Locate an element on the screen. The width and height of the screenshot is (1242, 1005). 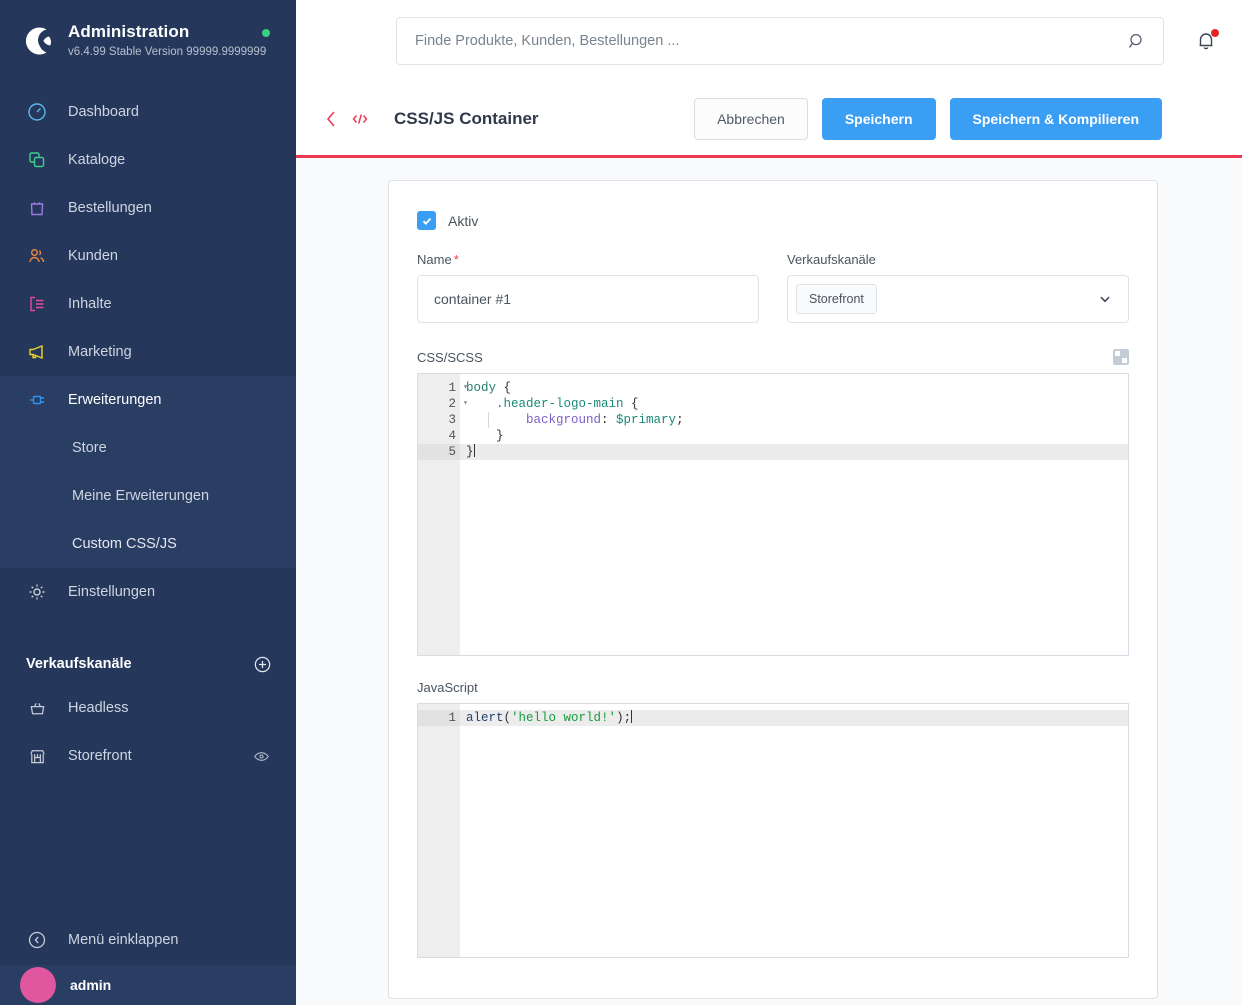
sidebar-item-kataloge: Kataloge is located at coordinates (148, 160).